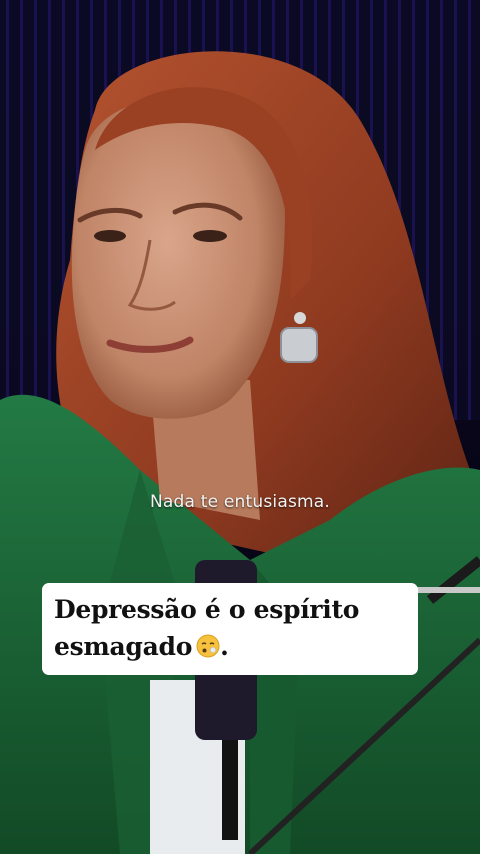 The width and height of the screenshot is (480, 854). I want to click on right-eye, so click(210, 236).